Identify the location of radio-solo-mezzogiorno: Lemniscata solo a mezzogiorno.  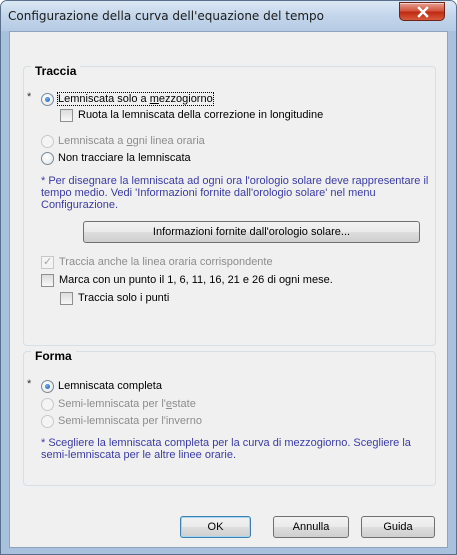
(127, 99).